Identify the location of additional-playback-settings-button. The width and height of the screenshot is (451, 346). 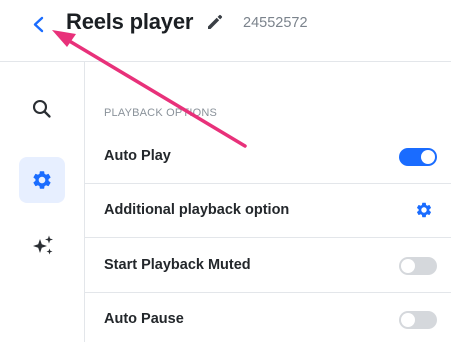
(424, 210).